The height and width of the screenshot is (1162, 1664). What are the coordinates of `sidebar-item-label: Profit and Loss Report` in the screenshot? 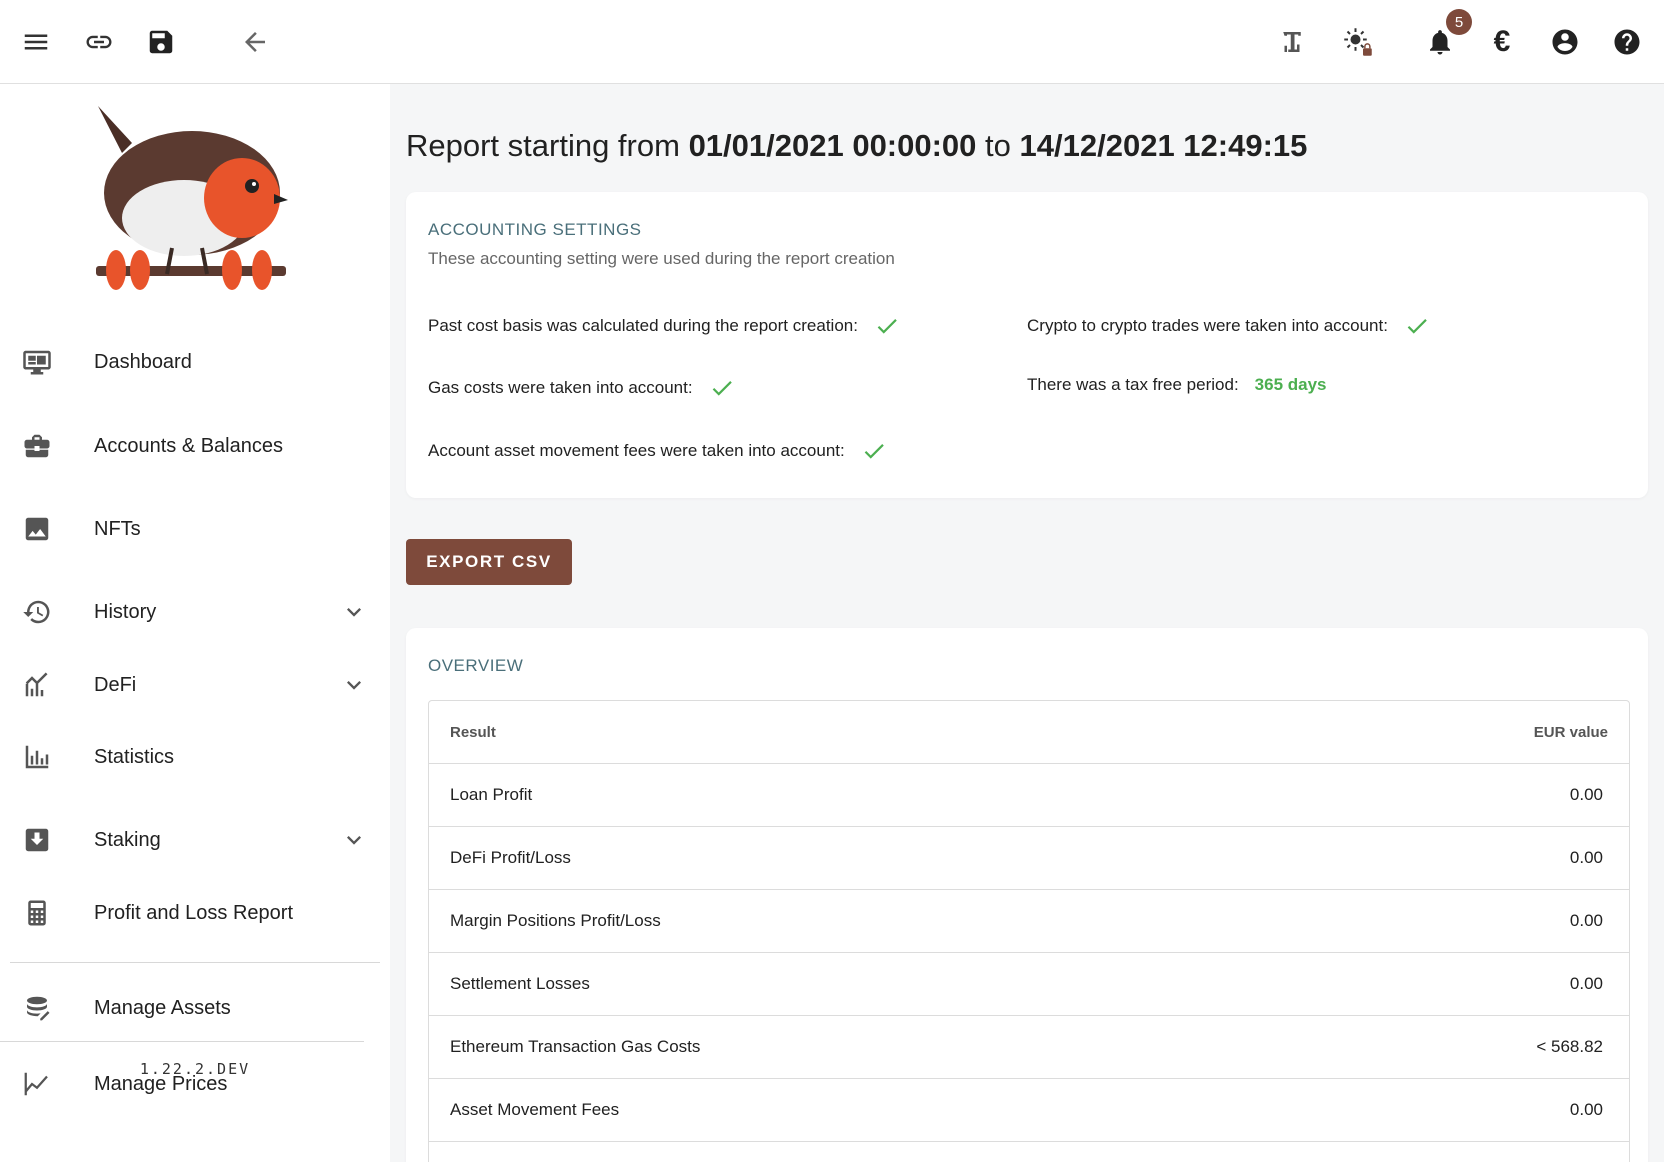 It's located at (193, 912).